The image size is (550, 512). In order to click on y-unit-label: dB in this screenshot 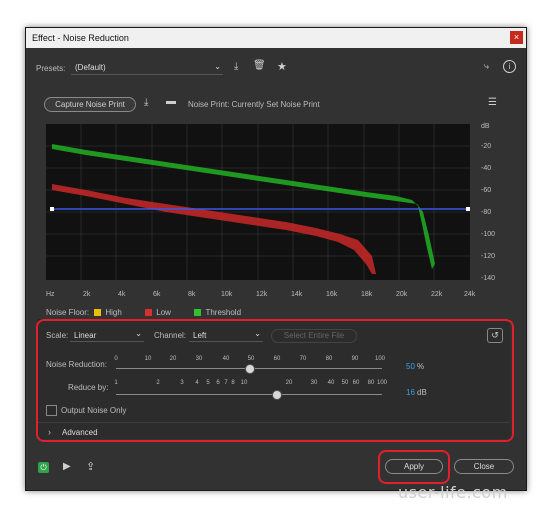, I will do `click(485, 126)`.